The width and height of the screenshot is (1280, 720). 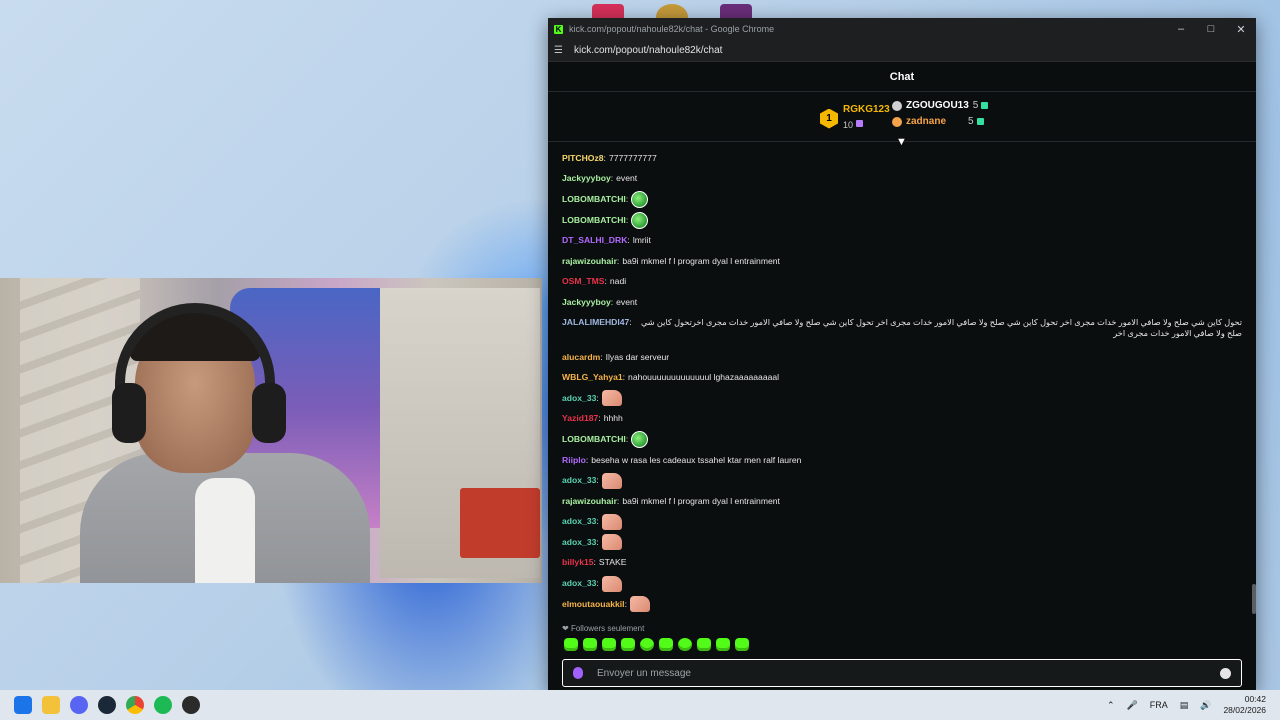 I want to click on url-text: kick.com/popout/nahoule82k/chat, so click(x=648, y=50).